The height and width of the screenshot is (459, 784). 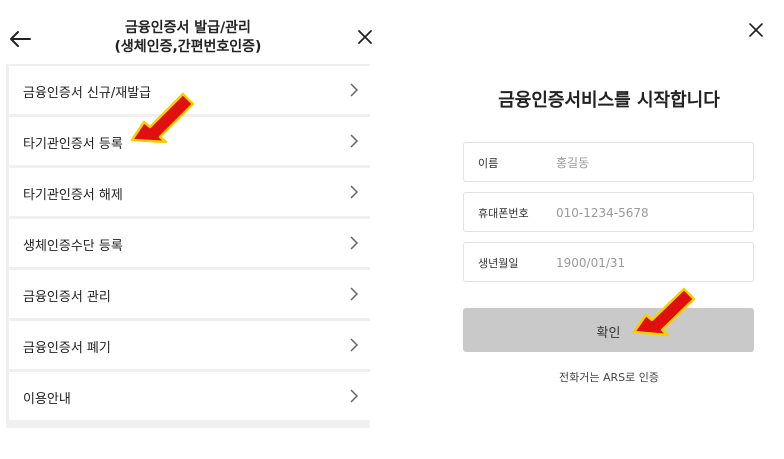 I want to click on menu-item-label: 이용안내, so click(x=47, y=399).